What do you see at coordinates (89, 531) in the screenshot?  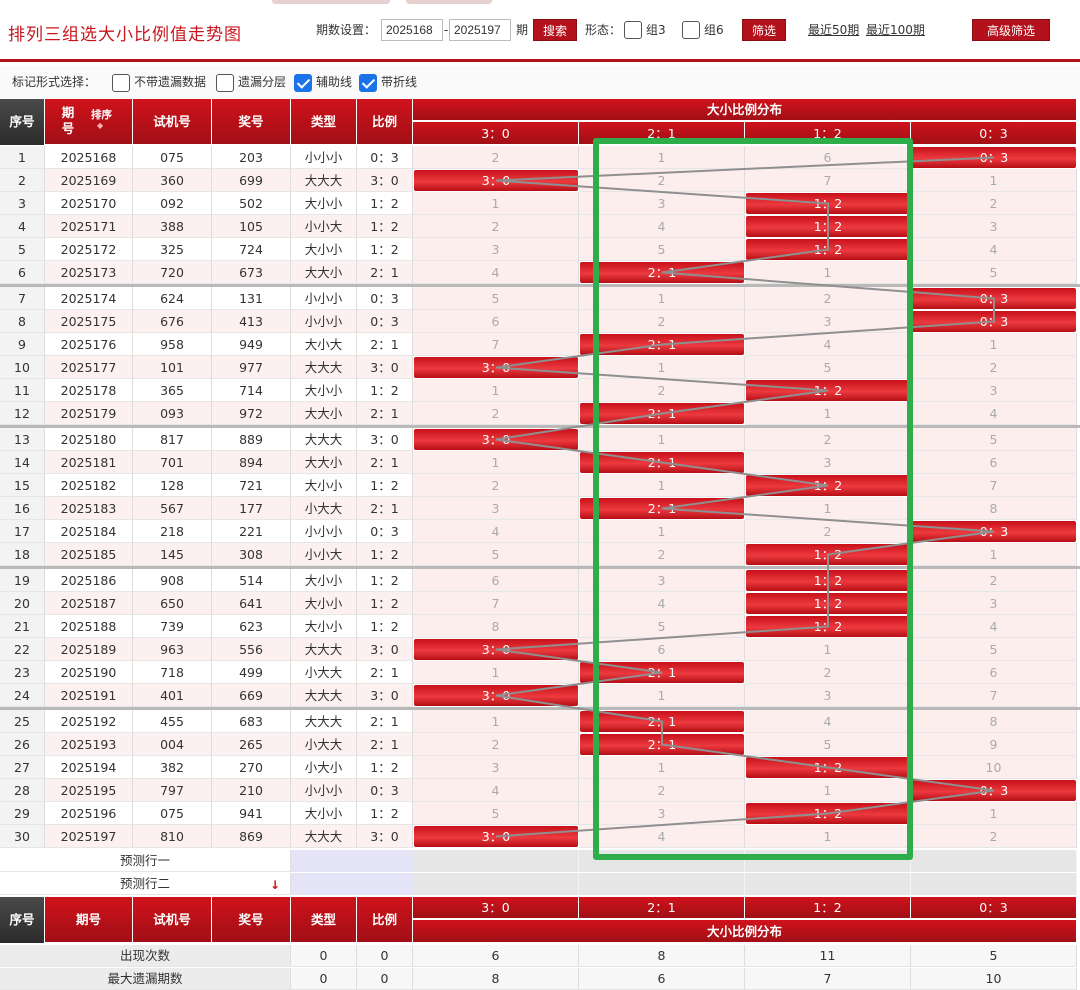 I see `row-period: 2025184` at bounding box center [89, 531].